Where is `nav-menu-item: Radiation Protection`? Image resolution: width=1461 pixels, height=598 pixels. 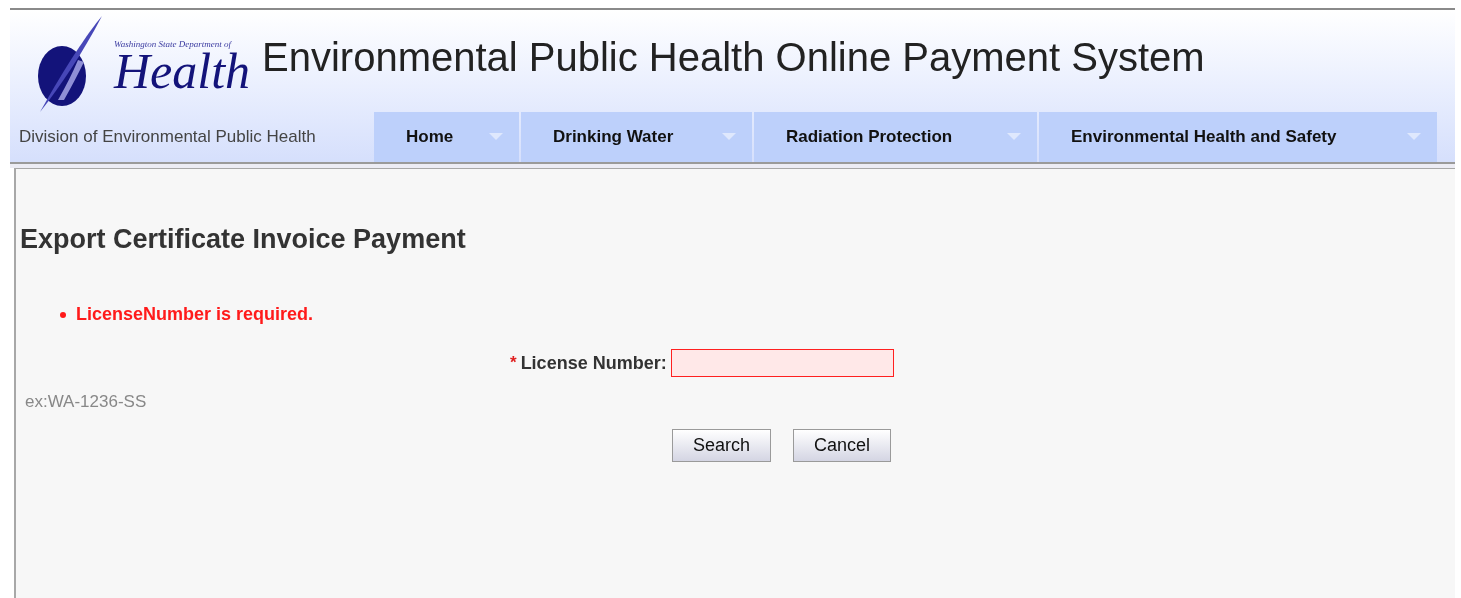 nav-menu-item: Radiation Protection is located at coordinates (895, 137).